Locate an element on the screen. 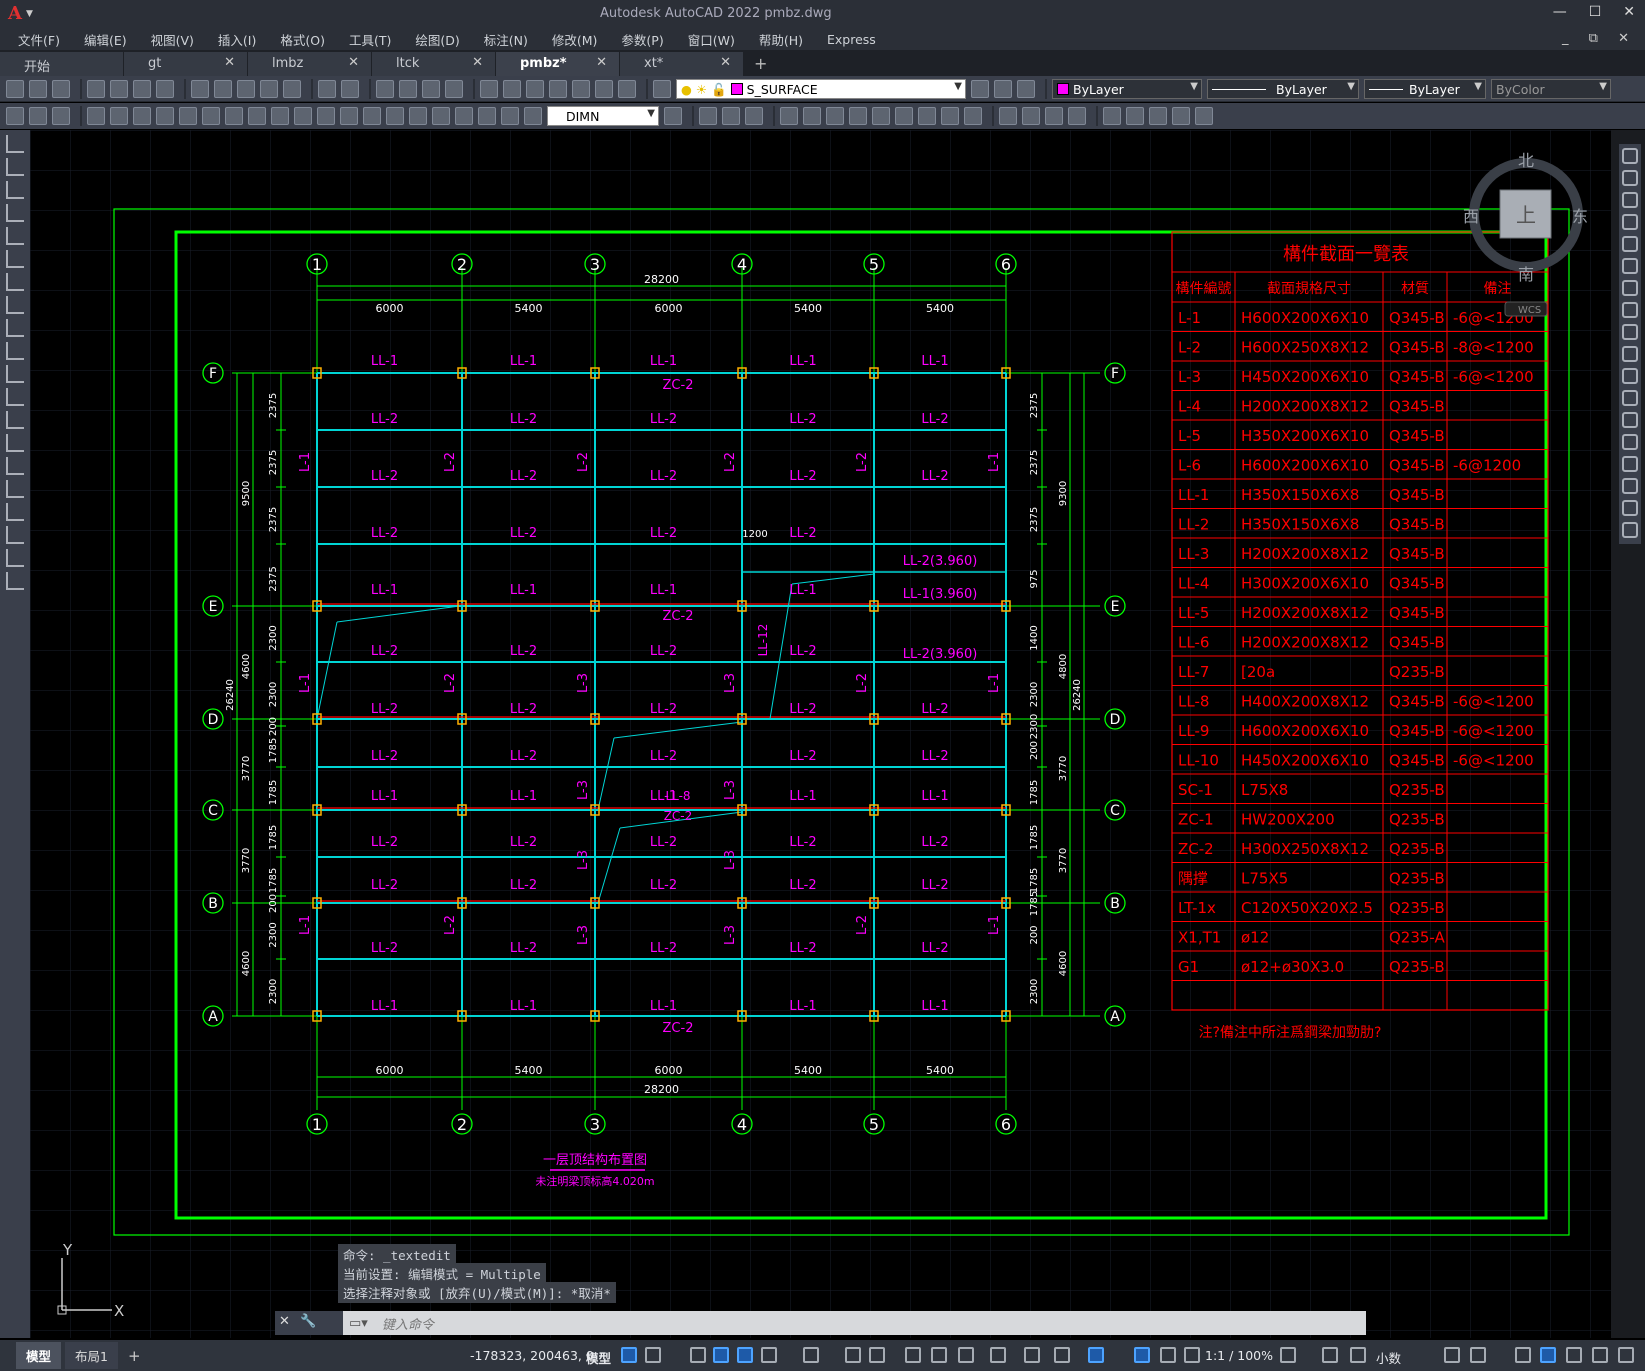 The height and width of the screenshot is (1371, 1645). multiline-text-icon is located at coordinates (15, 558).